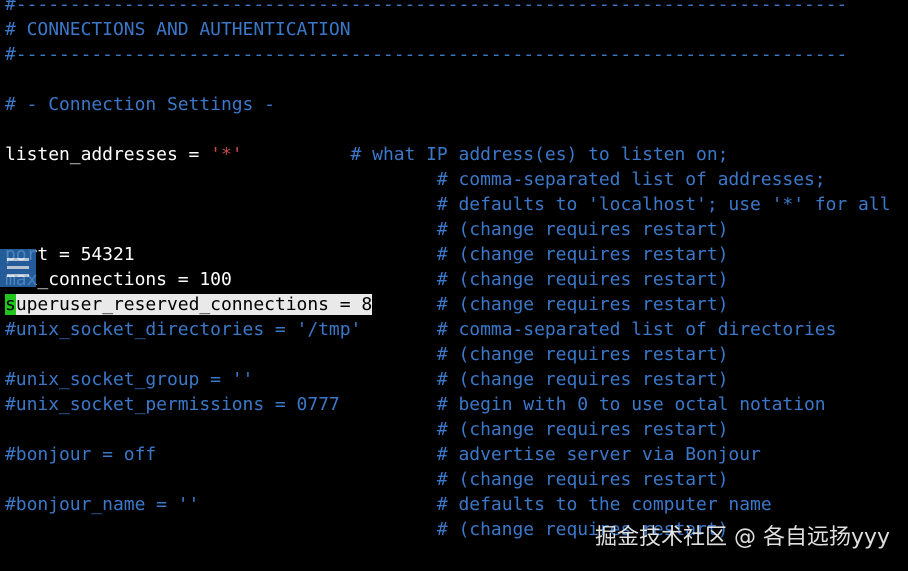 Image resolution: width=908 pixels, height=571 pixels. Describe the element at coordinates (10, 304) in the screenshot. I see `text-cursor: s` at that location.